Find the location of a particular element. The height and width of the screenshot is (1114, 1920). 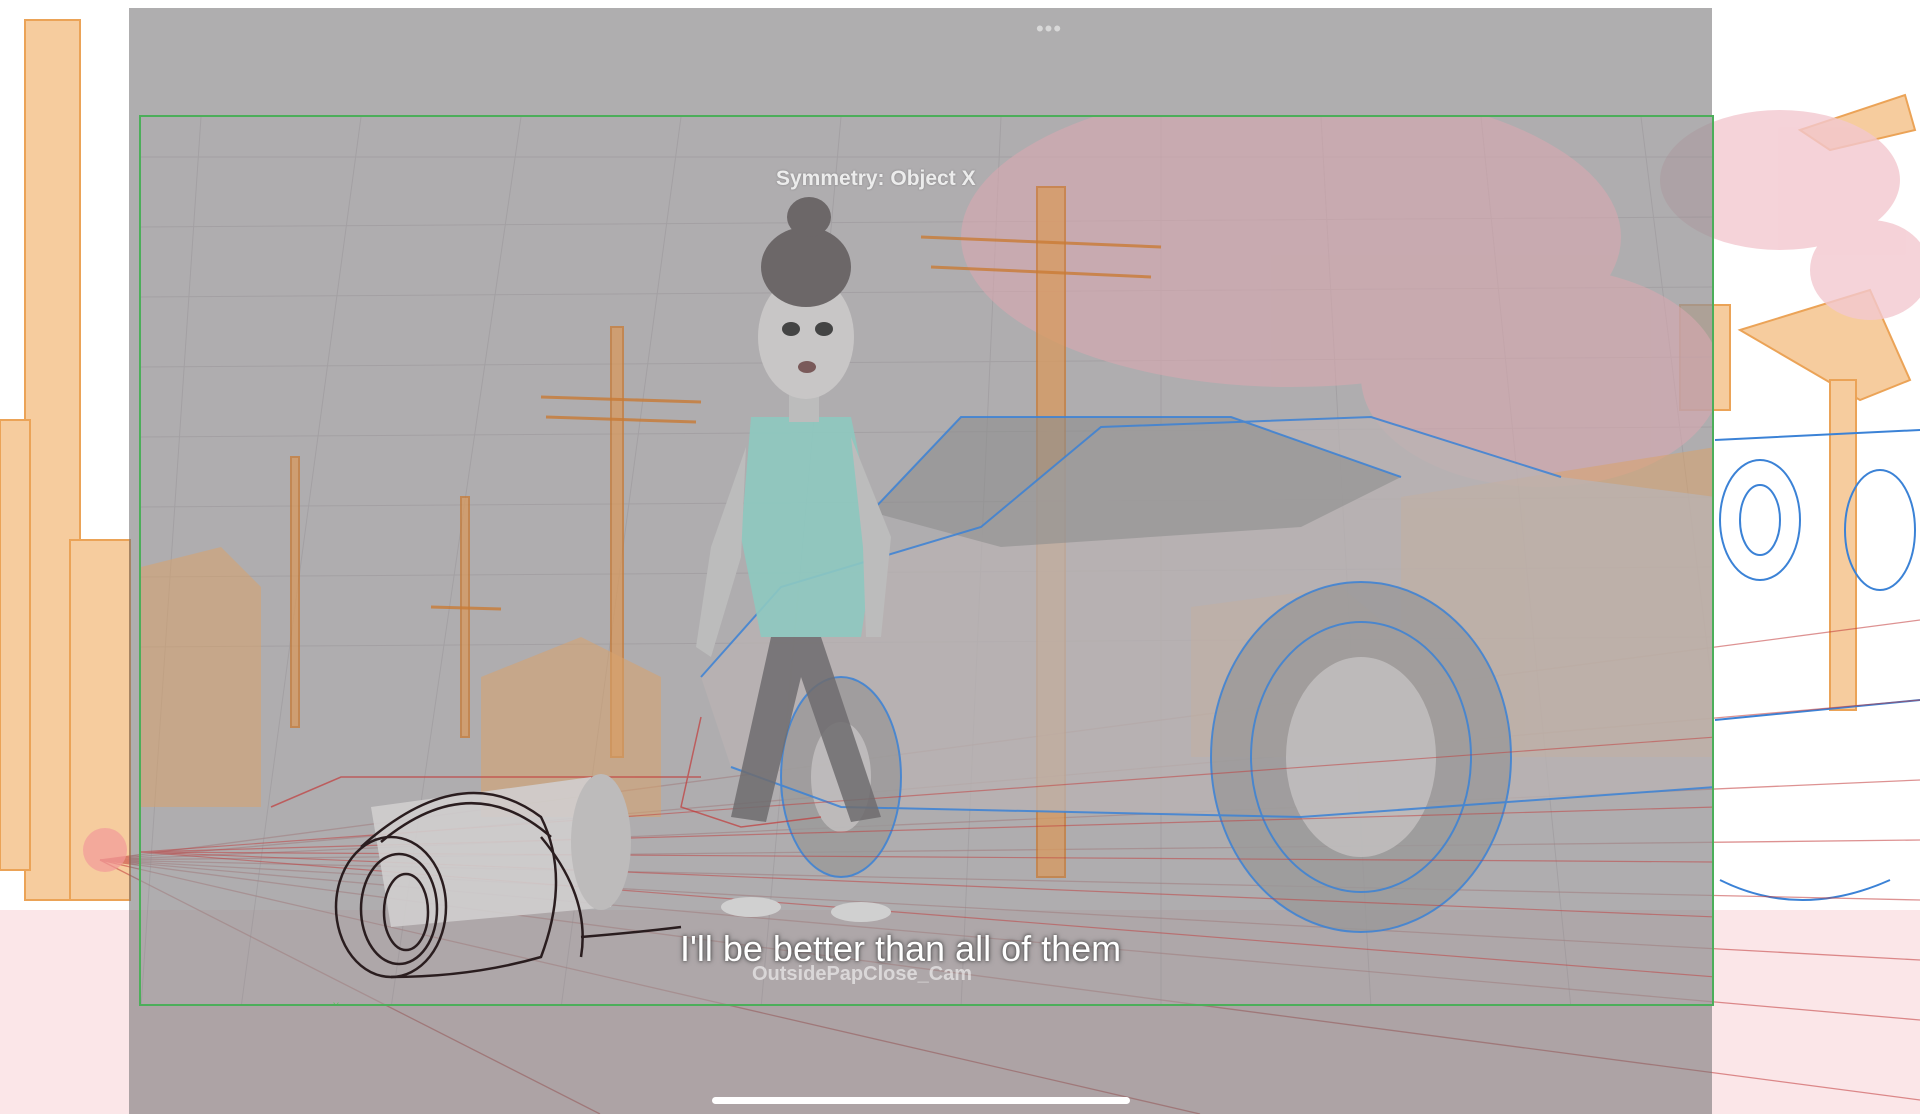

symmetry-label: Symmetry: Object X is located at coordinates (876, 178).